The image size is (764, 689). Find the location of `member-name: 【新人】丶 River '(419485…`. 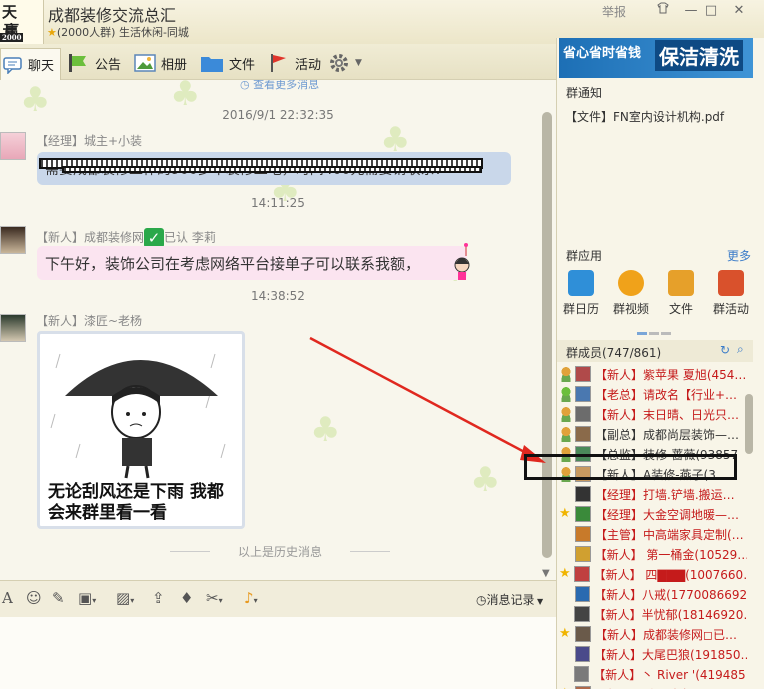

member-name: 【新人】丶 River '(419485… is located at coordinates (670, 674).